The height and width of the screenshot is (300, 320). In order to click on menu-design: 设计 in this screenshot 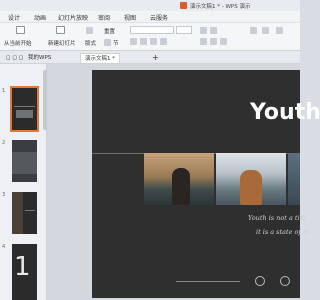, I will do `click(14, 17)`.